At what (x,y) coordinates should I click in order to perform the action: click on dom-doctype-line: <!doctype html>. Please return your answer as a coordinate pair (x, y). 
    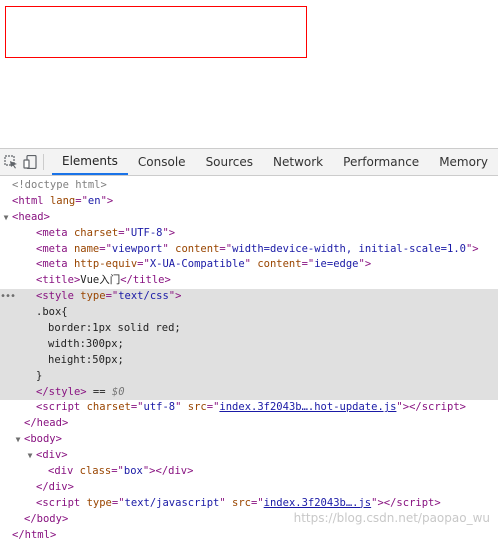
    Looking at the image, I should click on (249, 186).